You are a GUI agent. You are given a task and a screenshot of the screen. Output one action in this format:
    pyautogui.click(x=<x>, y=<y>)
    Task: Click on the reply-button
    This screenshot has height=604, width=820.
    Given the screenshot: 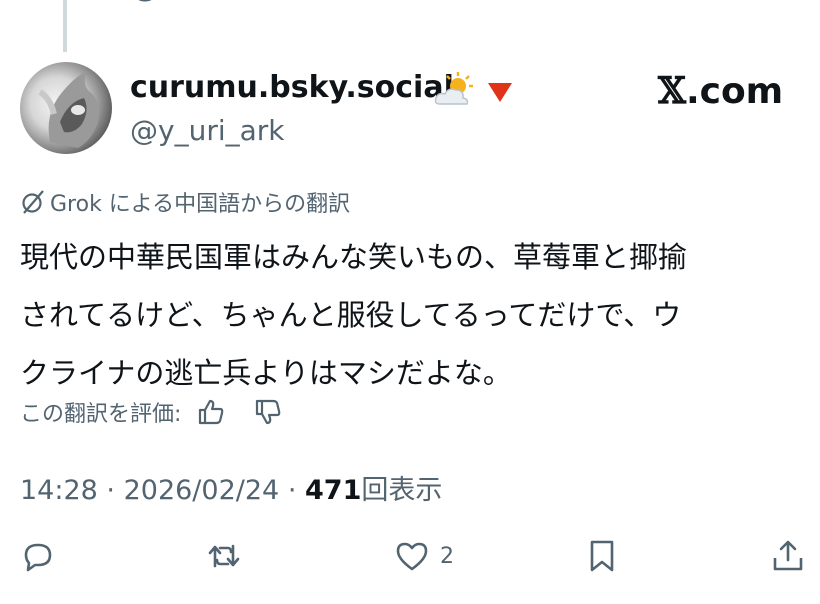 What is the action you would take?
    pyautogui.click(x=38, y=556)
    